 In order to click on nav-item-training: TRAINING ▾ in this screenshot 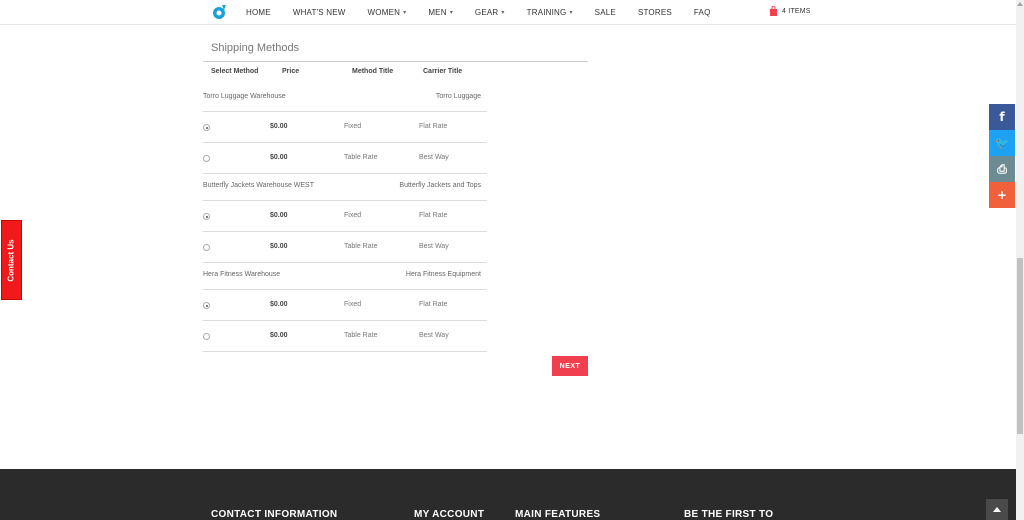, I will do `click(550, 12)`.